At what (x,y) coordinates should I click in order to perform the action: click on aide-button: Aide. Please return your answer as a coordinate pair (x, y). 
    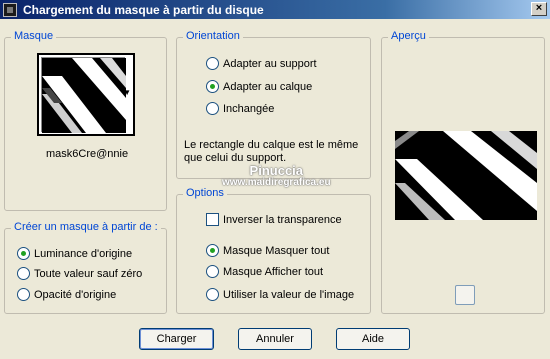
    Looking at the image, I should click on (373, 339).